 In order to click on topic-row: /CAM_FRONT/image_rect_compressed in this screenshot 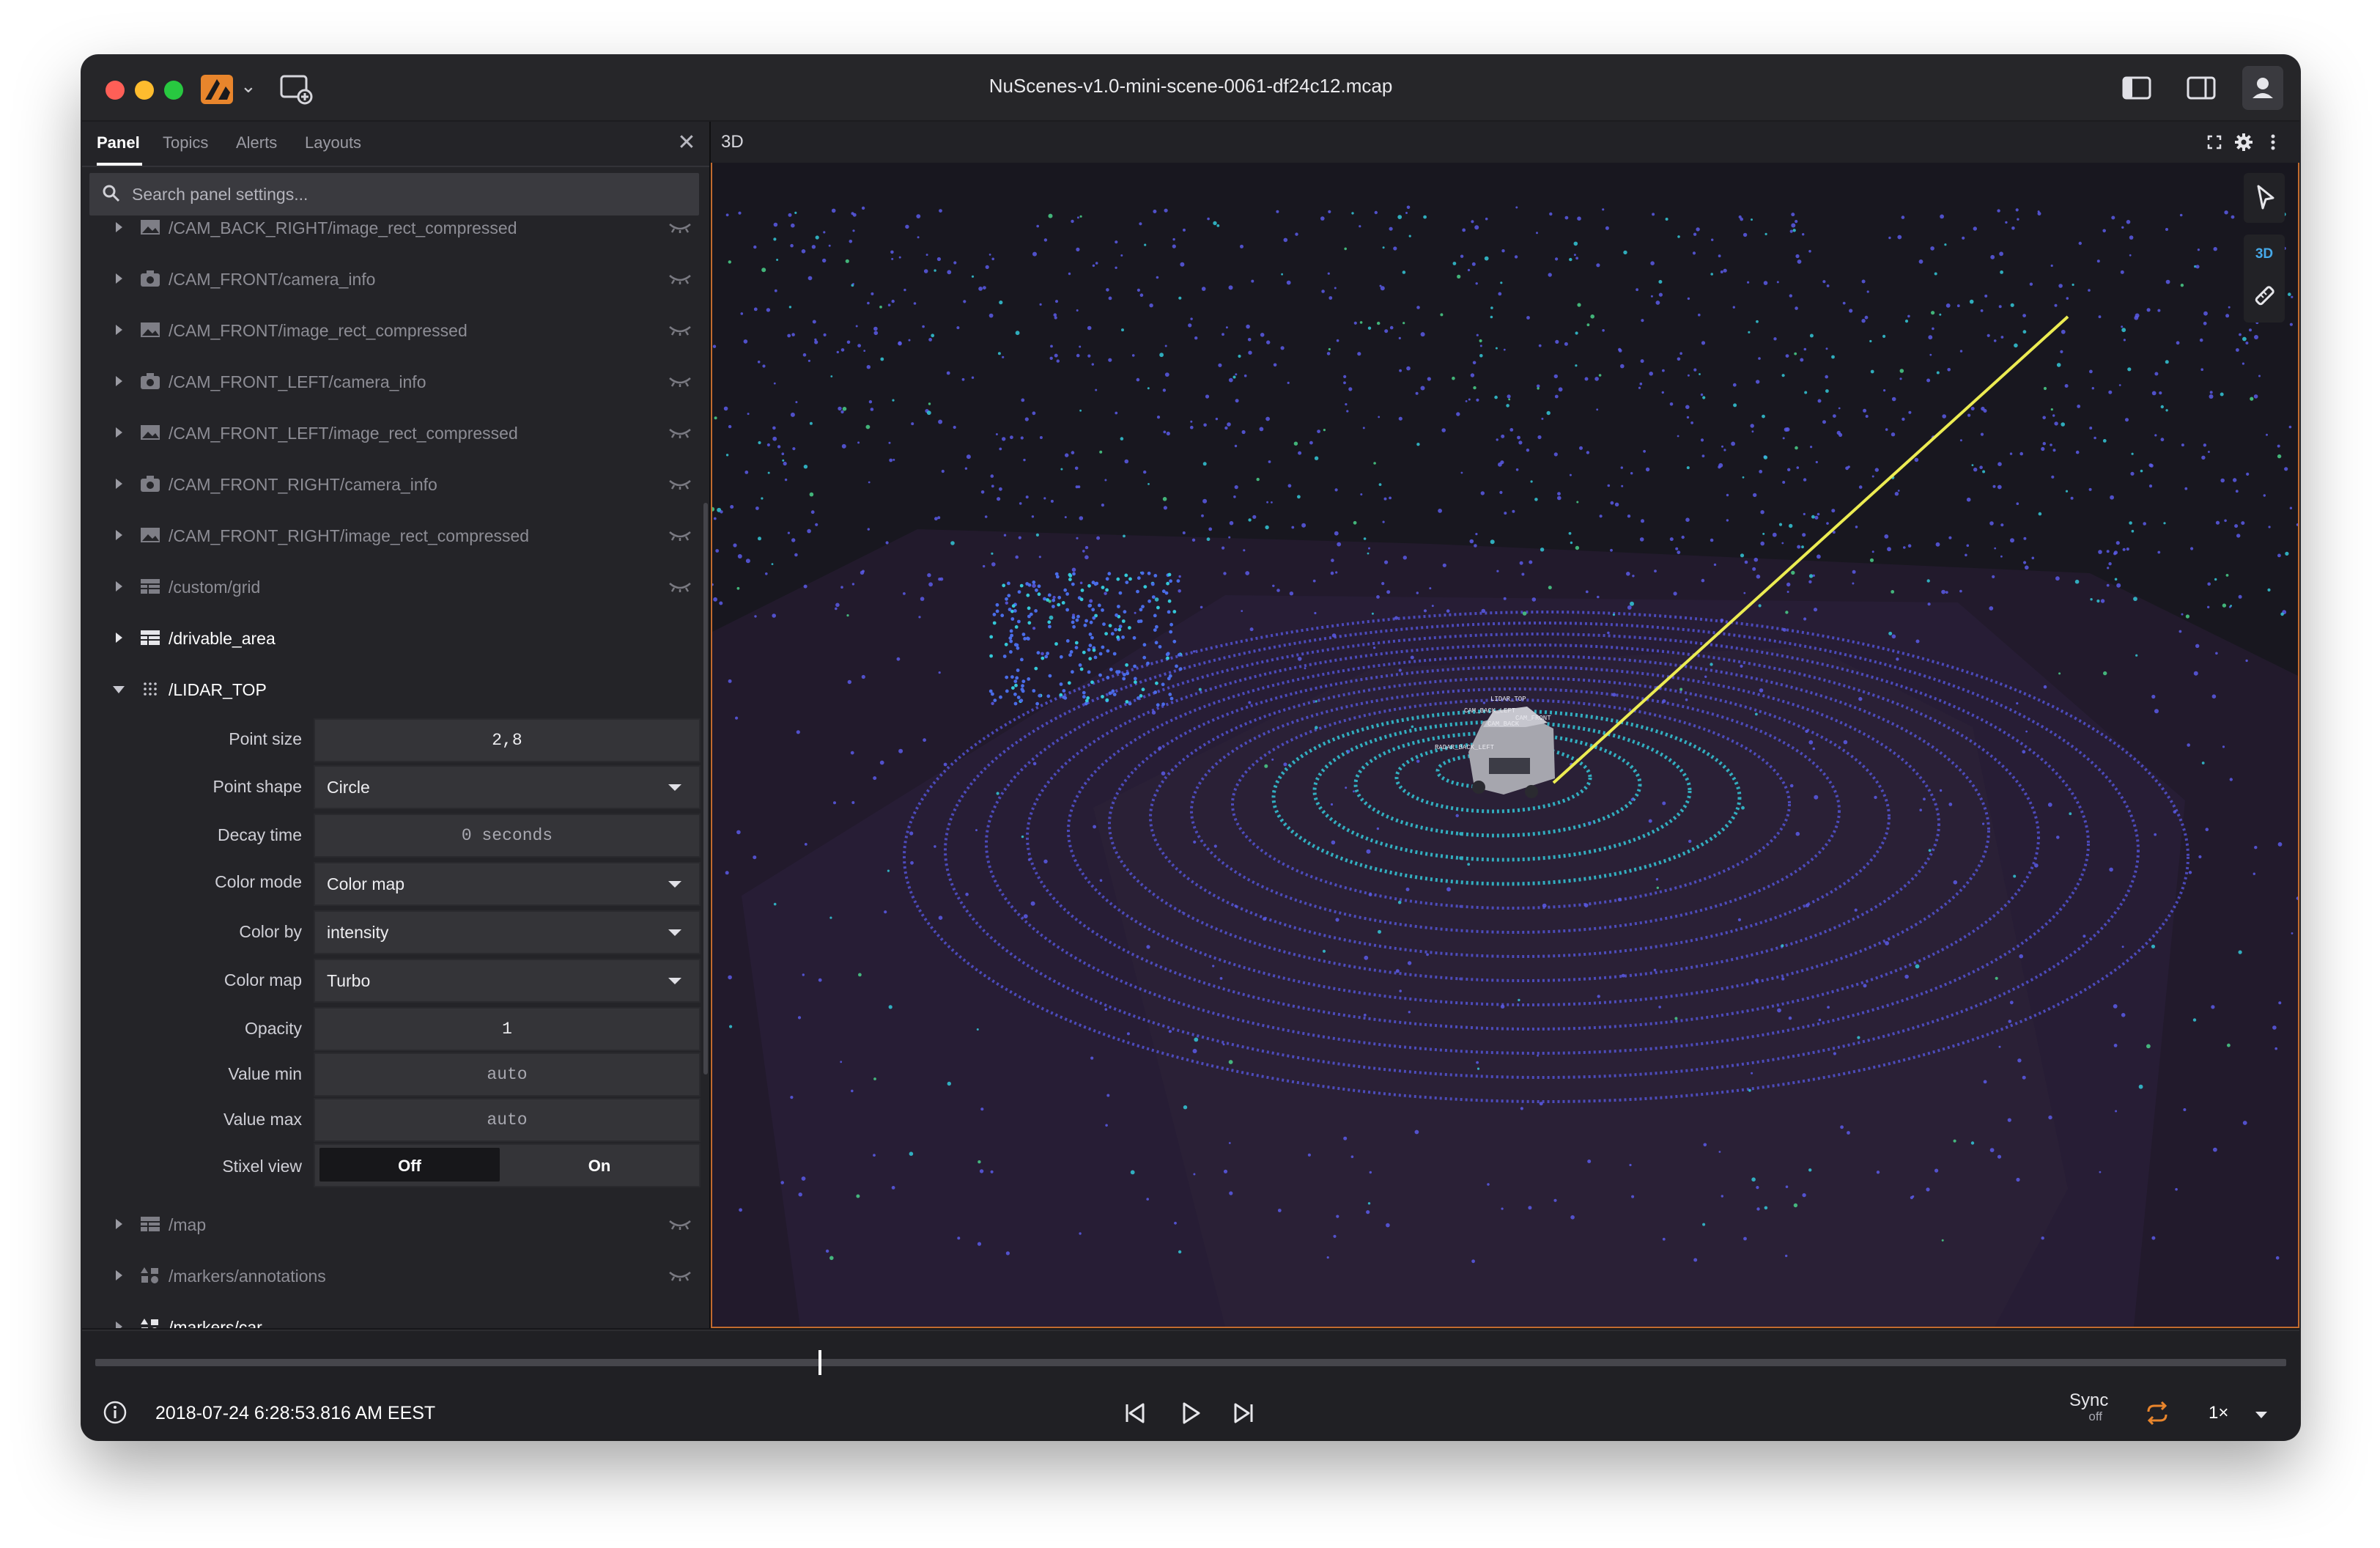, I will do `click(395, 330)`.